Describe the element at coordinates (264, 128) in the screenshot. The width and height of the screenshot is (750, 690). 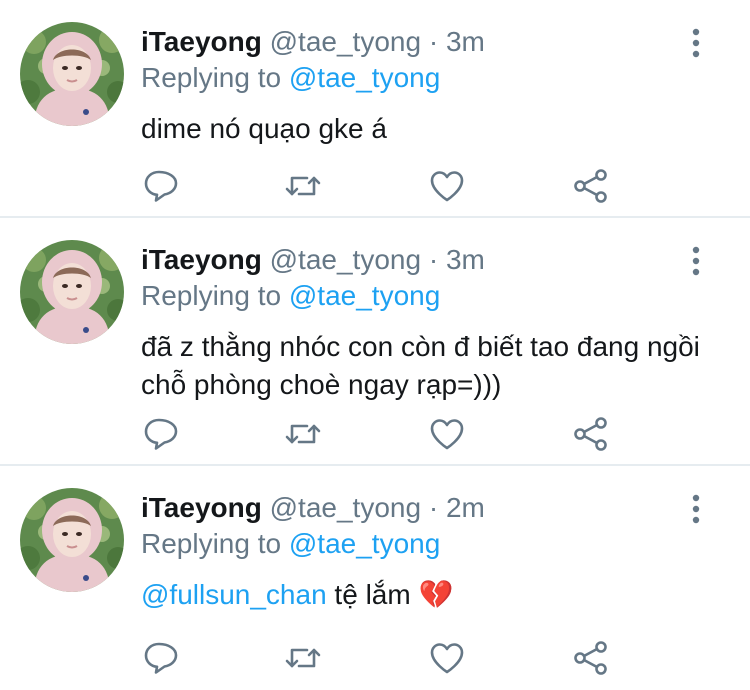
I see `tweet-text-content: dime nó quạo gke á` at that location.